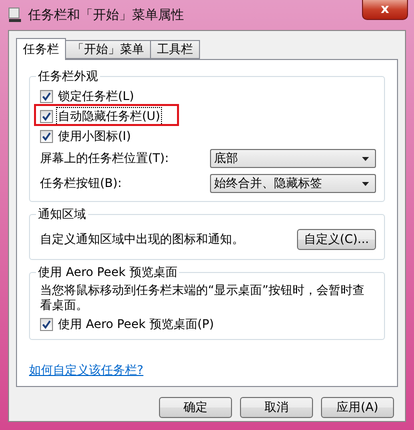  What do you see at coordinates (293, 158) in the screenshot?
I see `dropdown: 底部` at bounding box center [293, 158].